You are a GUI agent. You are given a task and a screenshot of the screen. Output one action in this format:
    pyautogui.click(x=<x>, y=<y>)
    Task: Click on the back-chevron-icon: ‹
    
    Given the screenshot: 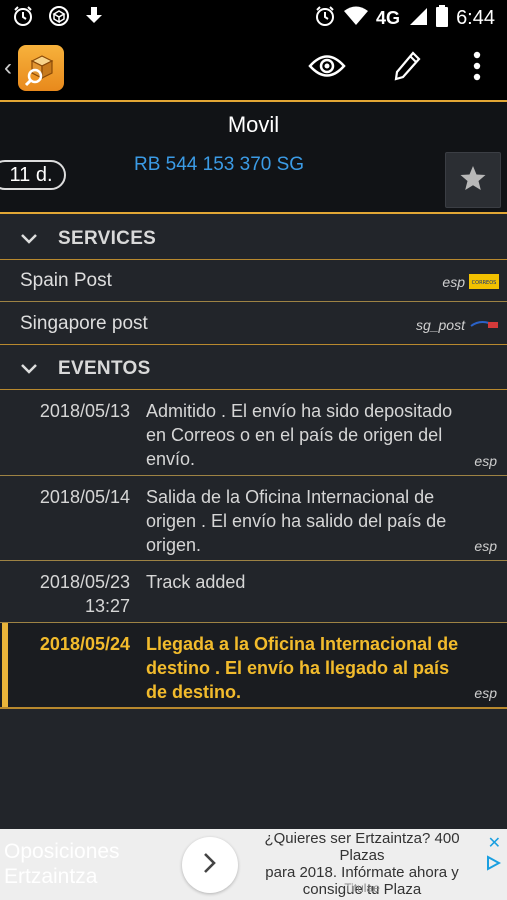 What is the action you would take?
    pyautogui.click(x=11, y=68)
    